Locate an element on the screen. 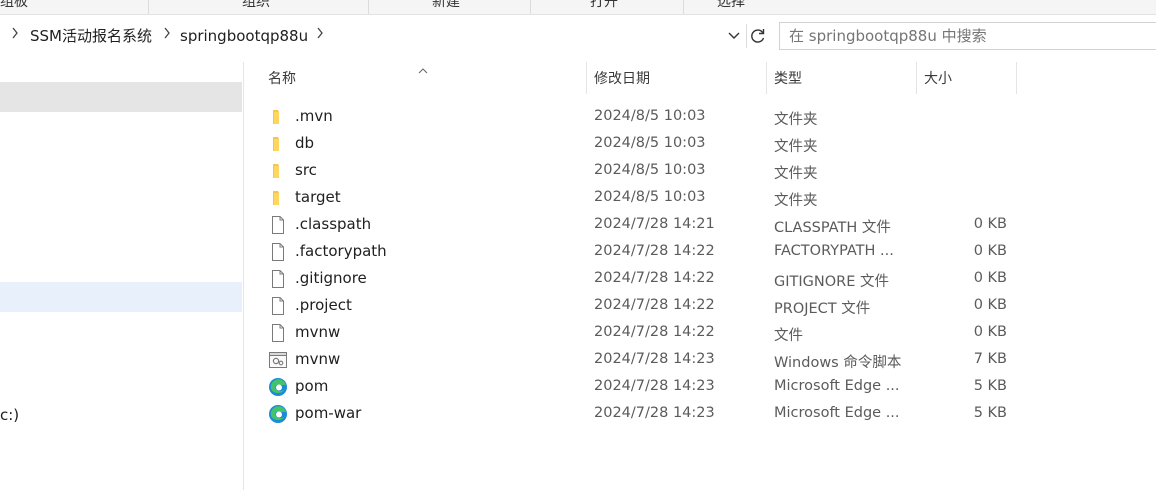  file-type: GITIGNORE 文件 is located at coordinates (831, 282).